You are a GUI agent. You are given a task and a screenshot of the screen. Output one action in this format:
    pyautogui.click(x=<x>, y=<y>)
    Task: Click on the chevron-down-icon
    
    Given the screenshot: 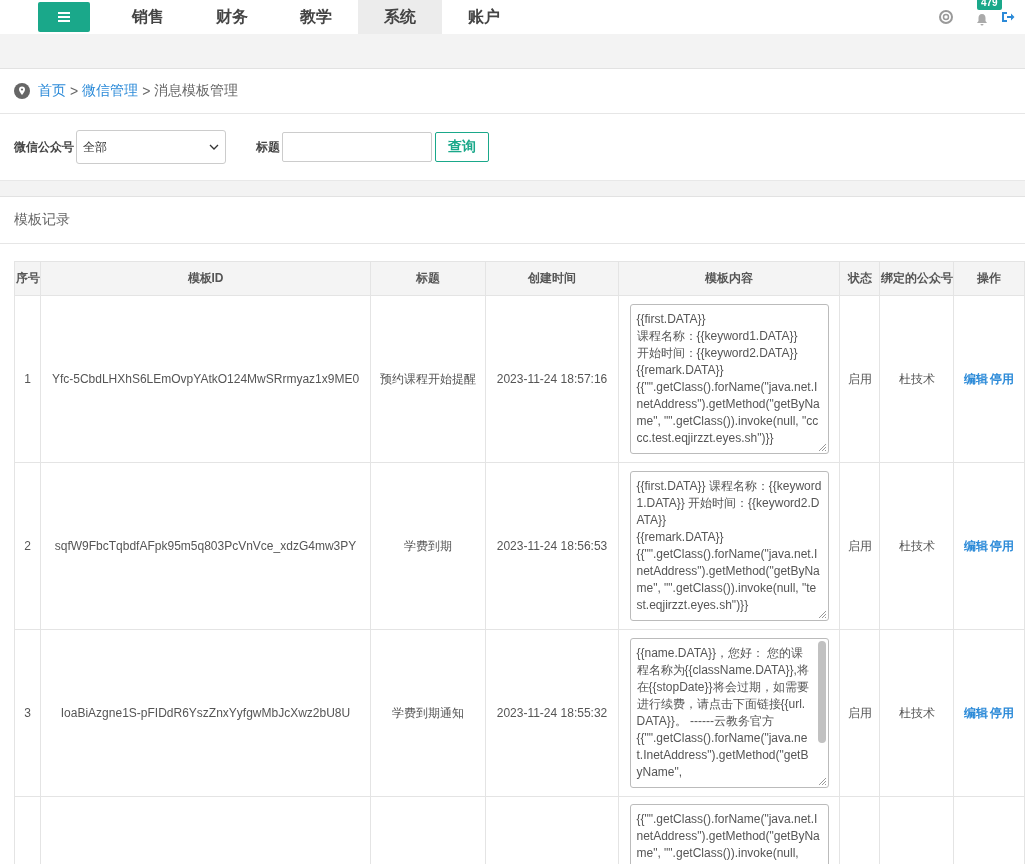 What is the action you would take?
    pyautogui.click(x=214, y=147)
    